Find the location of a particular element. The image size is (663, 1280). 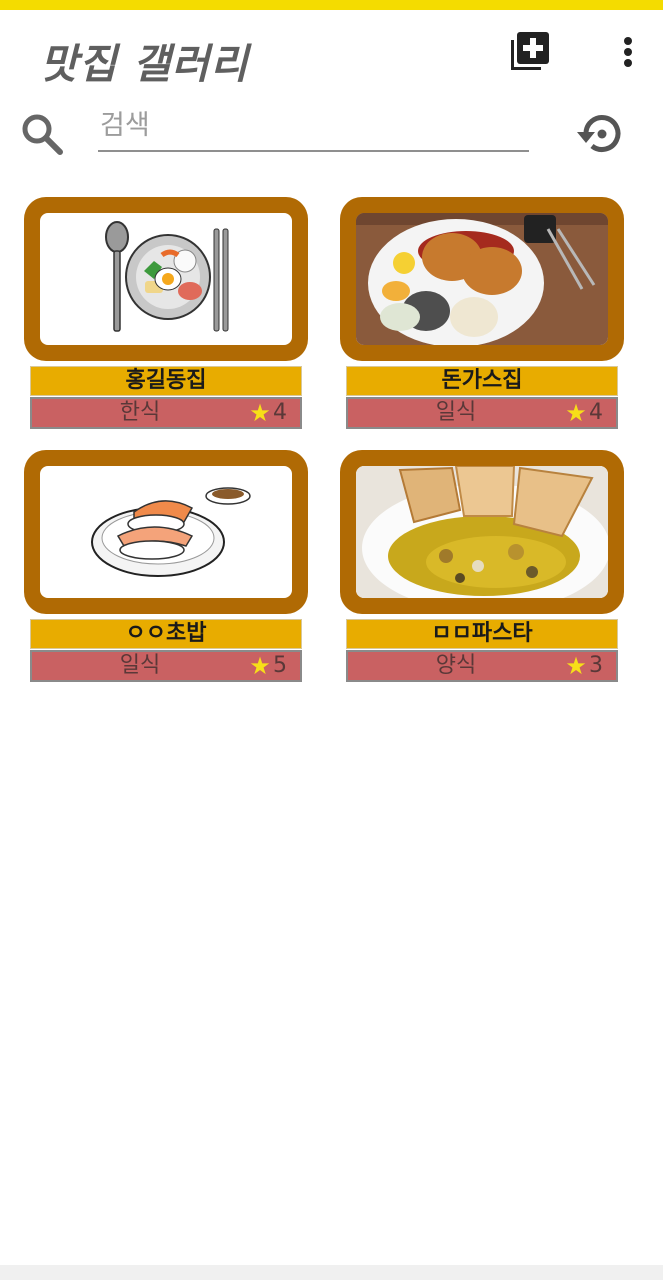

more-vertical-icon is located at coordinates (628, 52).